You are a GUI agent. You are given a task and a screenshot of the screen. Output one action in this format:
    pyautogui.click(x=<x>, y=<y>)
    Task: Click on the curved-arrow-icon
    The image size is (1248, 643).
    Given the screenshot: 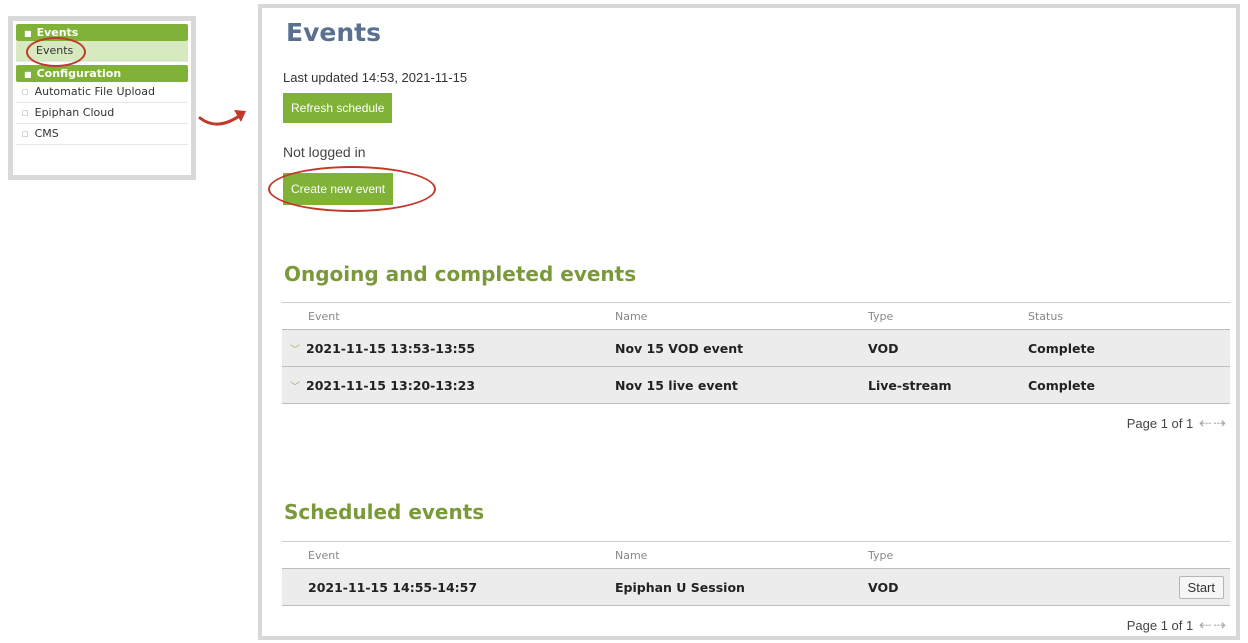 What is the action you would take?
    pyautogui.click(x=222, y=118)
    